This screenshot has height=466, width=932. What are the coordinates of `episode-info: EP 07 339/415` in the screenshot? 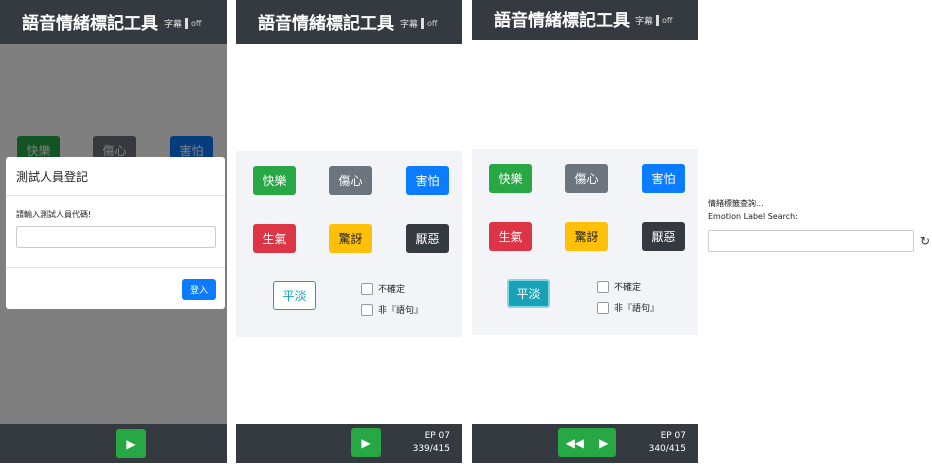 It's located at (431, 443).